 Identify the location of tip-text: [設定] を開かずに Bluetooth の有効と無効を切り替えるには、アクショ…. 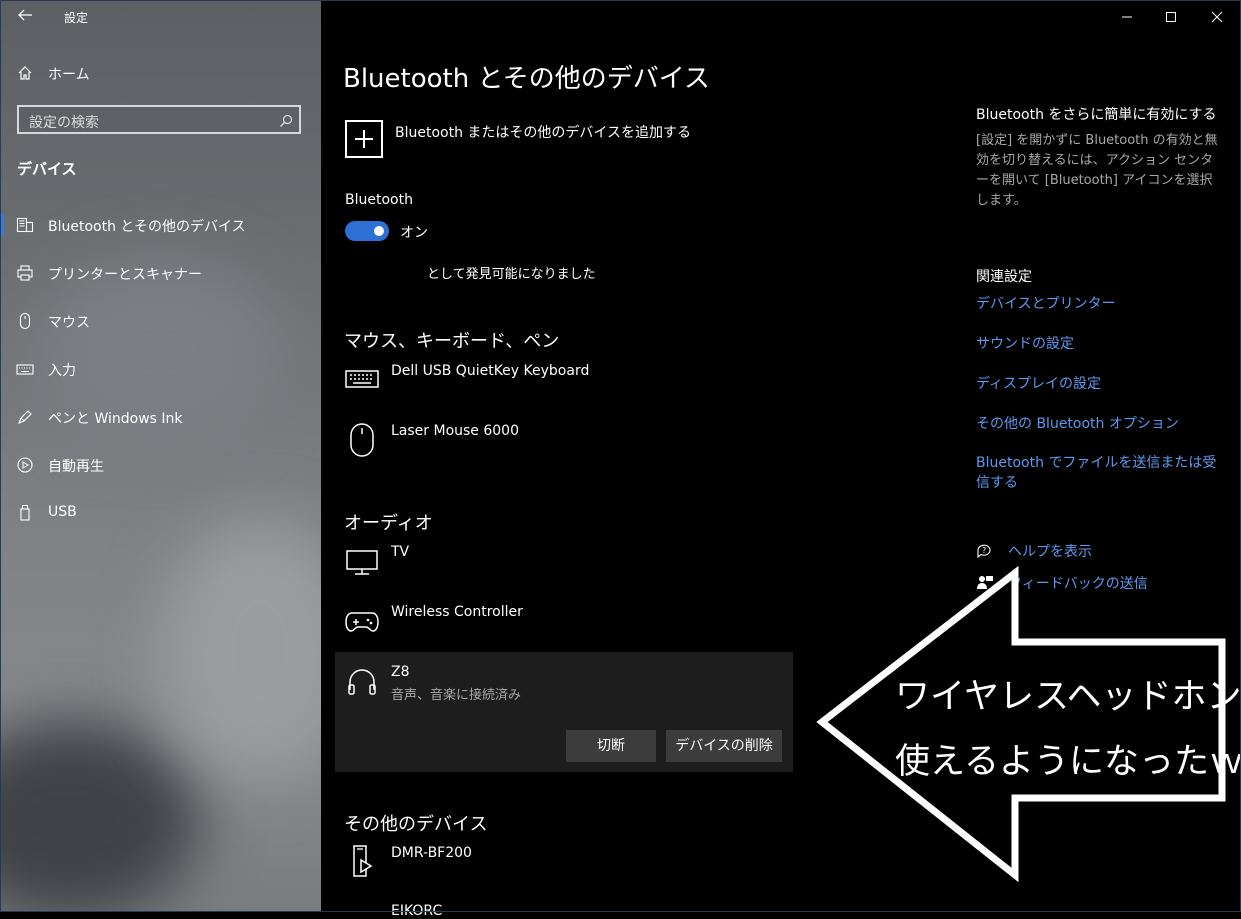
(1097, 170).